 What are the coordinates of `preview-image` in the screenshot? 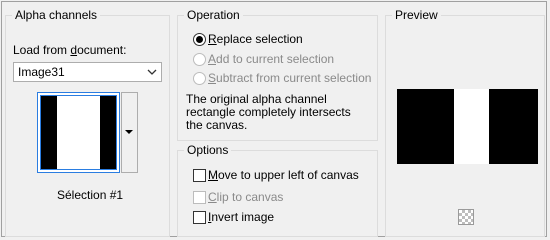 It's located at (467, 126).